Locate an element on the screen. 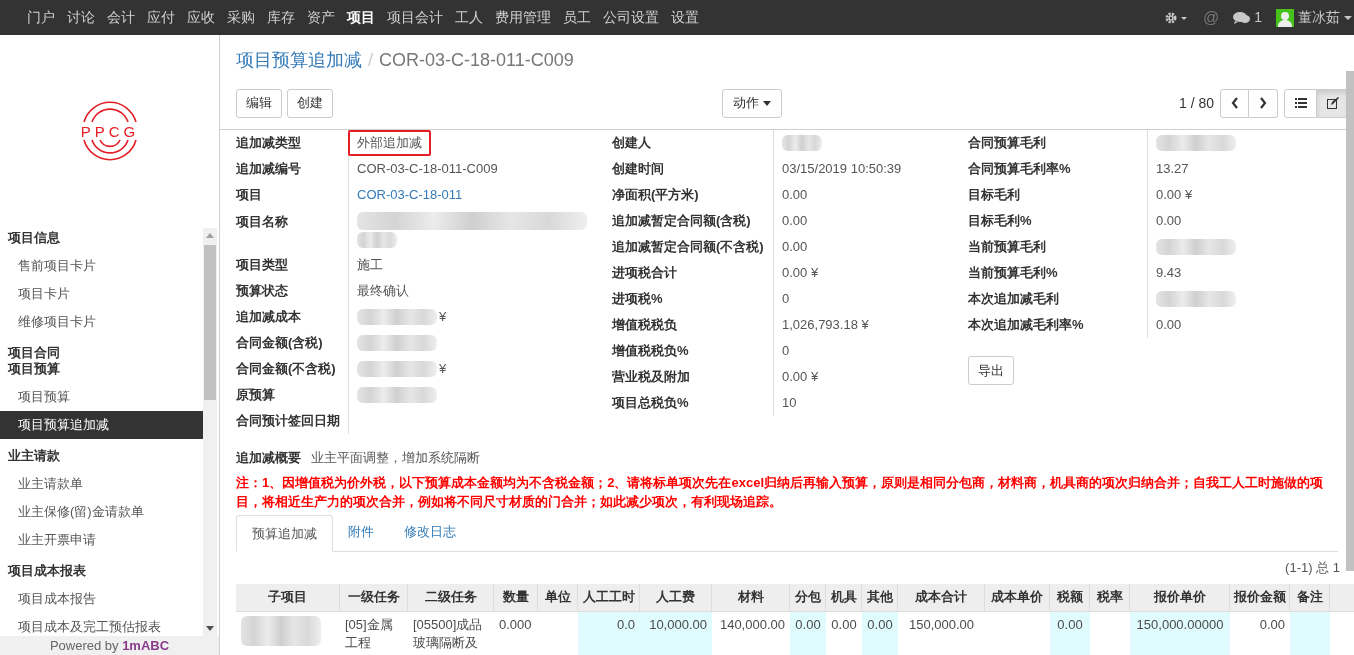 The image size is (1354, 655). sidebar-item: 业主开票申请 is located at coordinates (101, 540).